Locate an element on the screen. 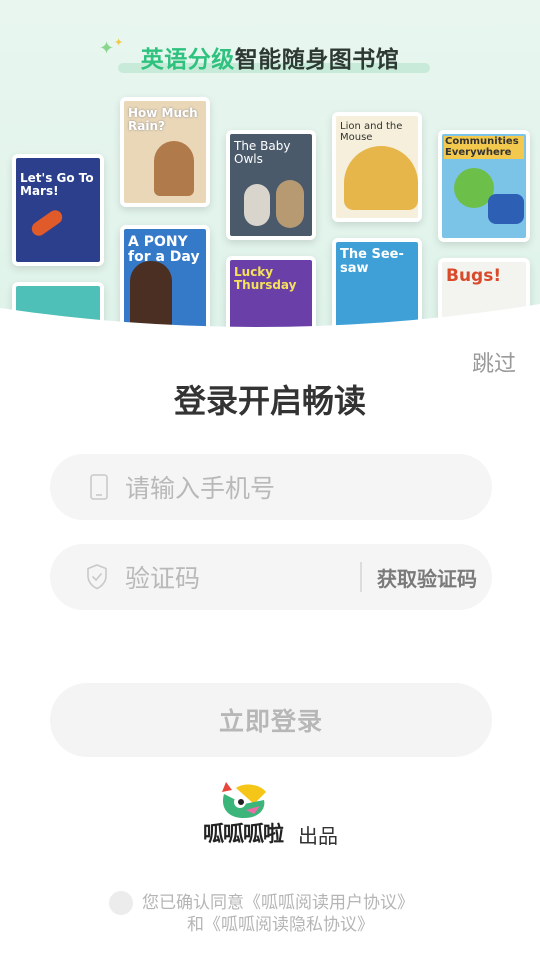  skip-button: 跳过 is located at coordinates (494, 362).